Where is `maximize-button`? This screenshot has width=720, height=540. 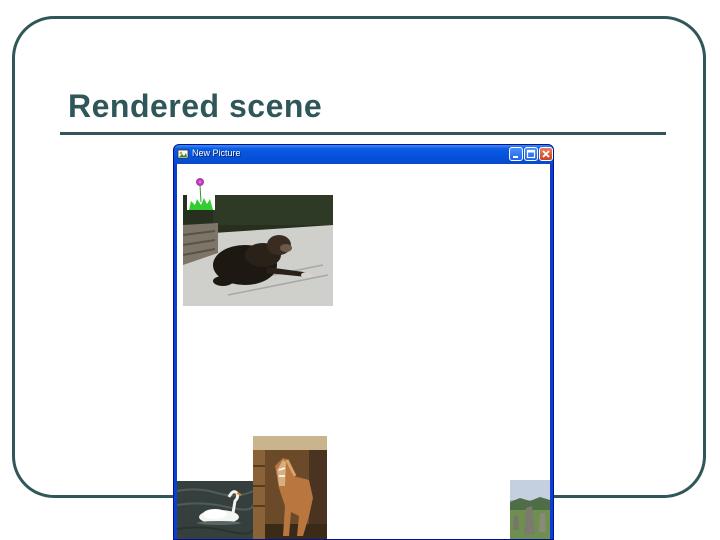 maximize-button is located at coordinates (531, 154).